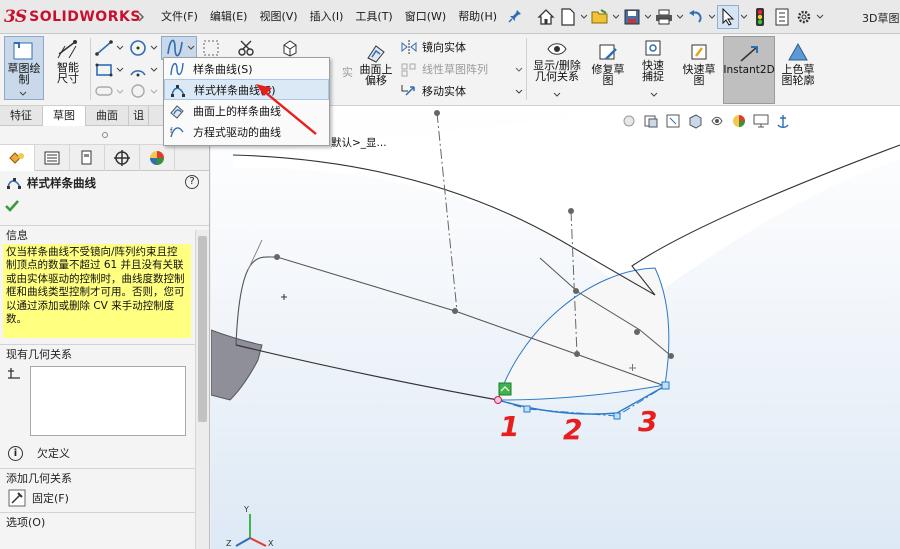 This screenshot has width=900, height=549. I want to click on open-folder-icon, so click(600, 17).